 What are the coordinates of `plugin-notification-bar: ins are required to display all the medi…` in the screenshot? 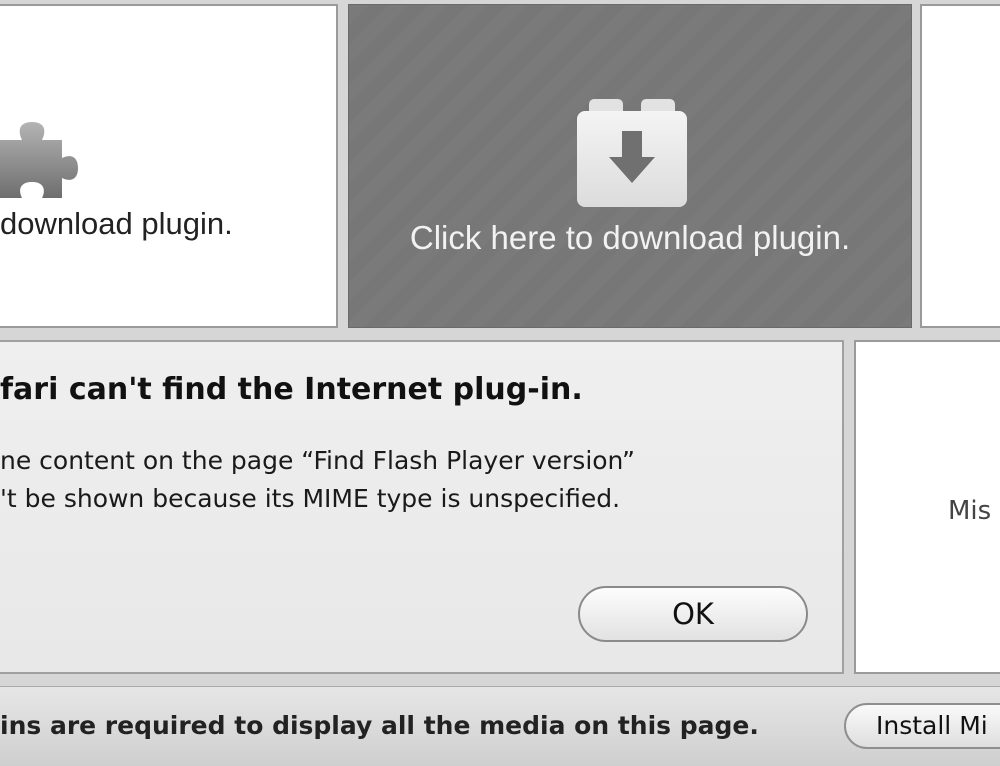 It's located at (500, 726).